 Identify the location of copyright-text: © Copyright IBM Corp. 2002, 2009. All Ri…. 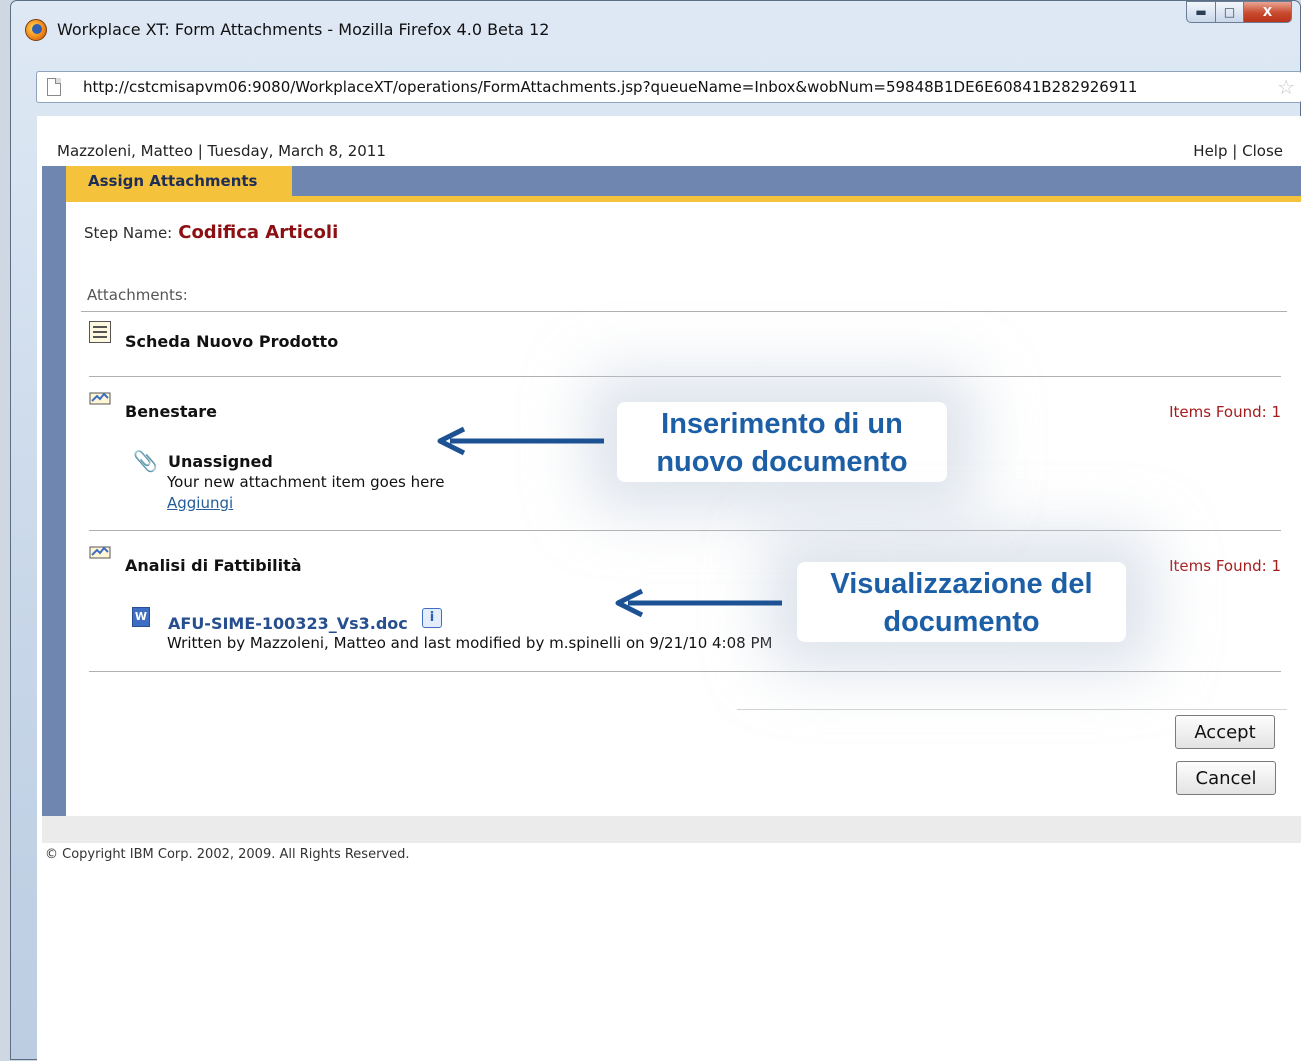
(227, 854).